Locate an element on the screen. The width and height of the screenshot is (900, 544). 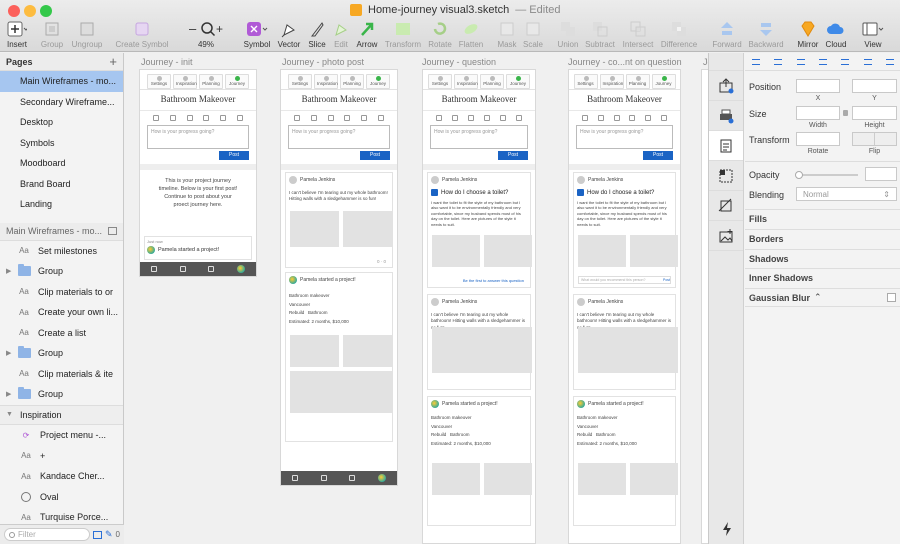
mock-bottom-bar is located at coordinates (198, 269).